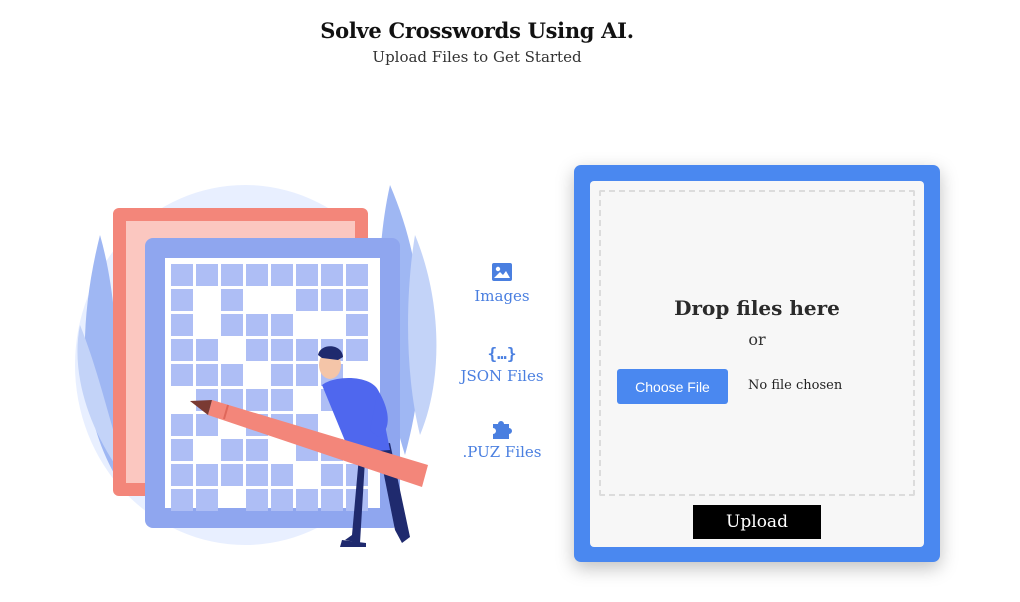 This screenshot has width=1020, height=602. Describe the element at coordinates (477, 30) in the screenshot. I see `page-title: Solve Crosswords Using AI.` at that location.